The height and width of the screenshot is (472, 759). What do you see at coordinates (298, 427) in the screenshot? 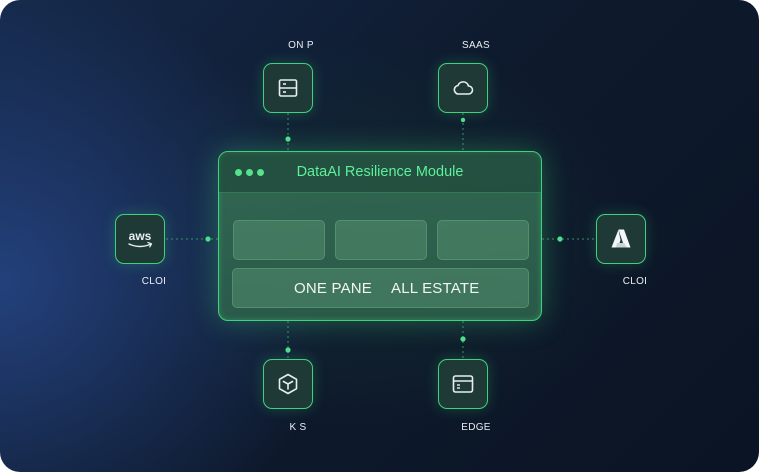
I see `k8s-label: K S` at bounding box center [298, 427].